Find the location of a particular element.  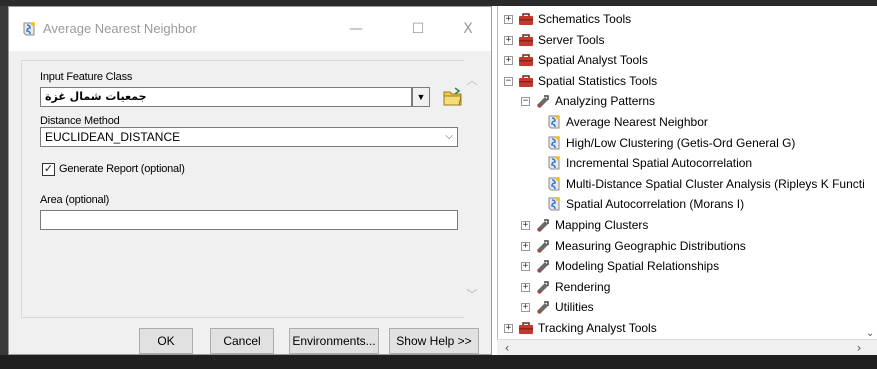

background-edge is located at coordinates (4, 187).